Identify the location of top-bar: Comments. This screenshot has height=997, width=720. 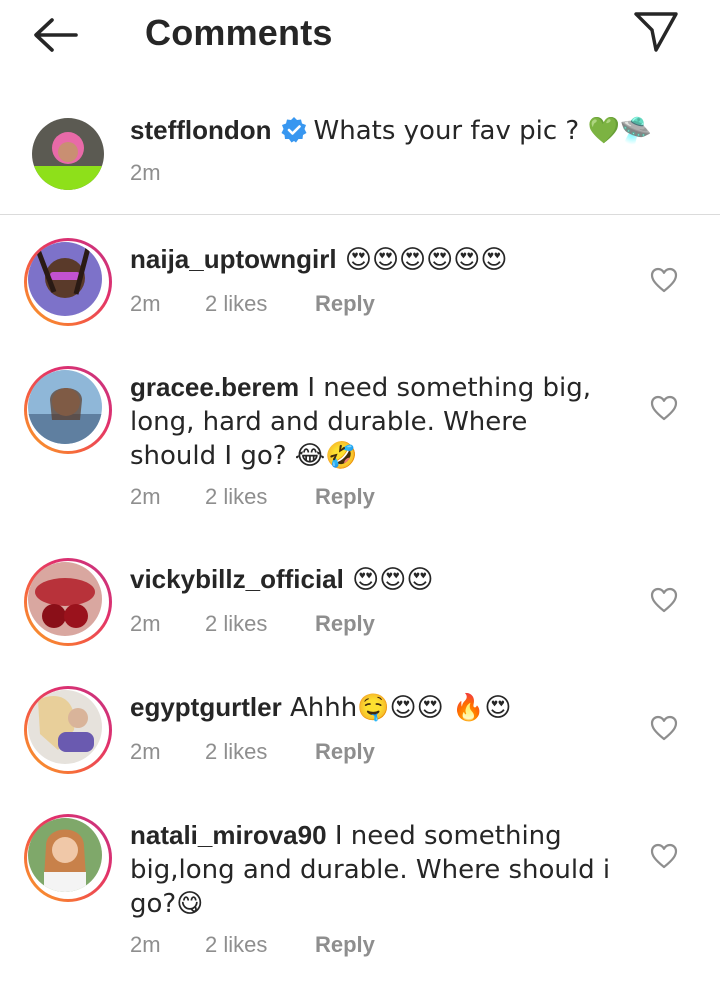
(360, 35).